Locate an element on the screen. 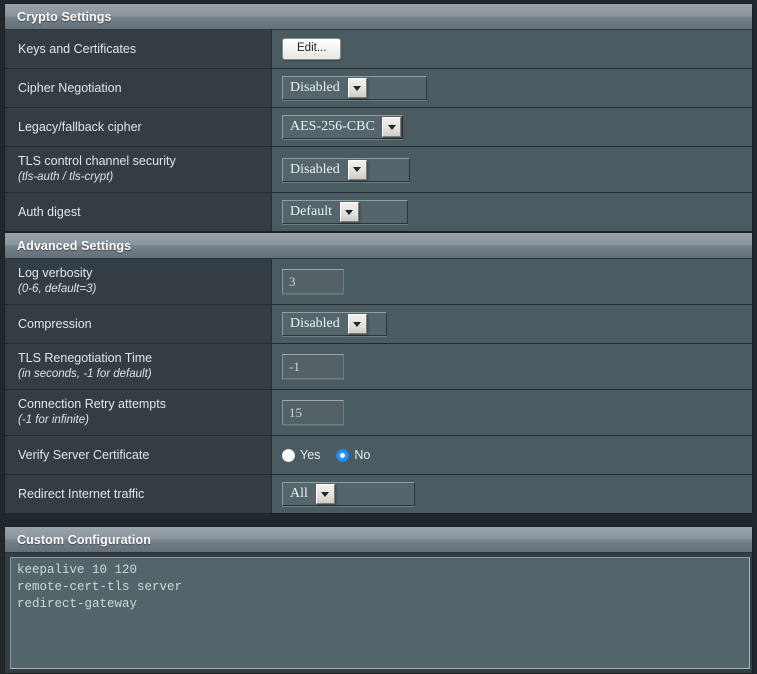  row-label: Cipher Negotiation is located at coordinates (138, 88).